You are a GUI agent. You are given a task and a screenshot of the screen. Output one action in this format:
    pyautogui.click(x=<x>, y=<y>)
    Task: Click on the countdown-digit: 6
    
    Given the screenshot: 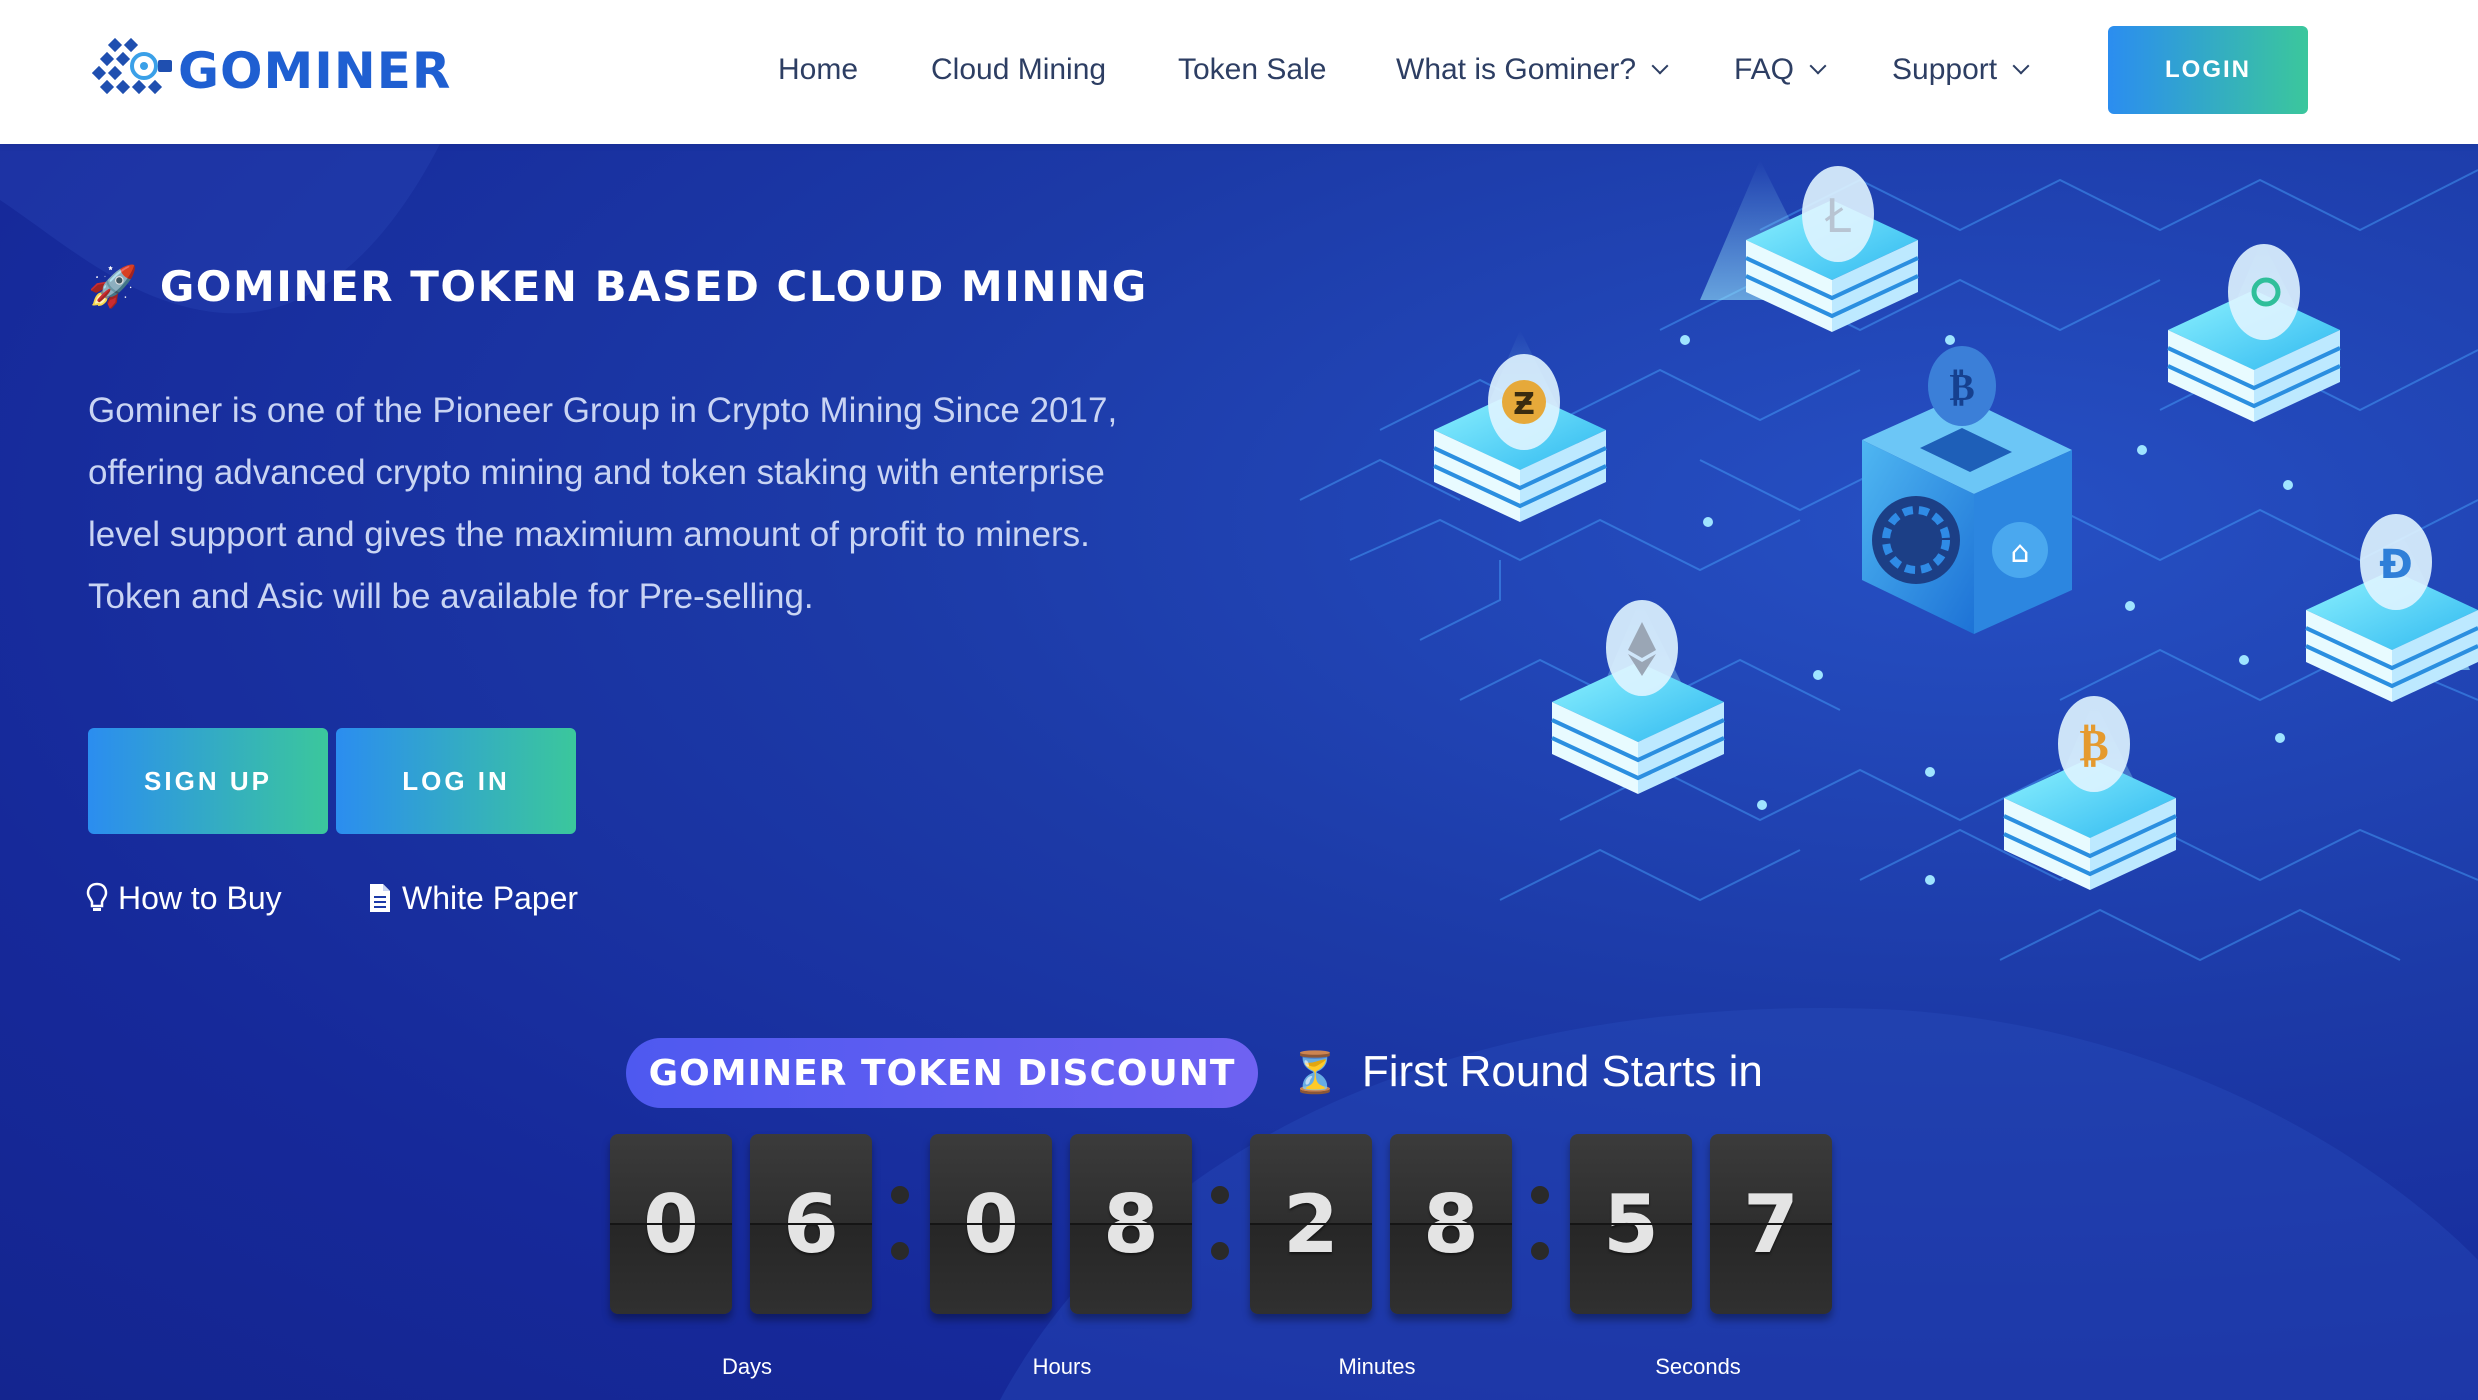 What is the action you would take?
    pyautogui.click(x=811, y=1224)
    